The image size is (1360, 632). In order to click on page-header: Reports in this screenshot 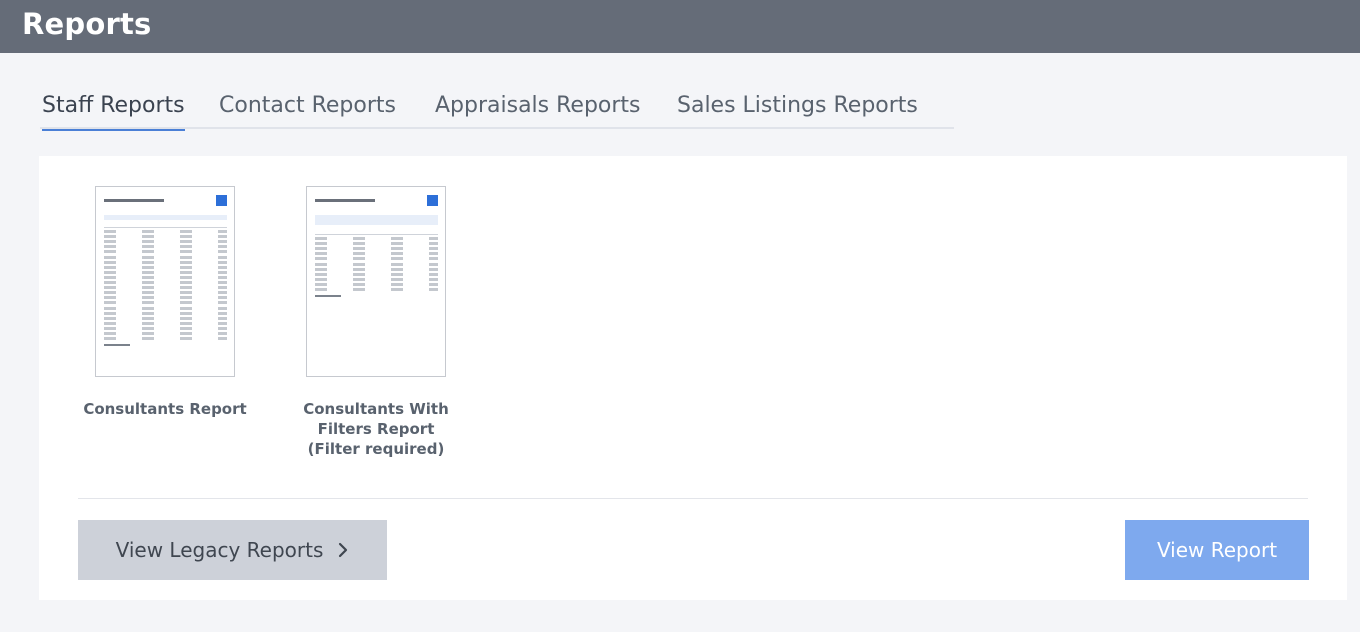, I will do `click(680, 26)`.